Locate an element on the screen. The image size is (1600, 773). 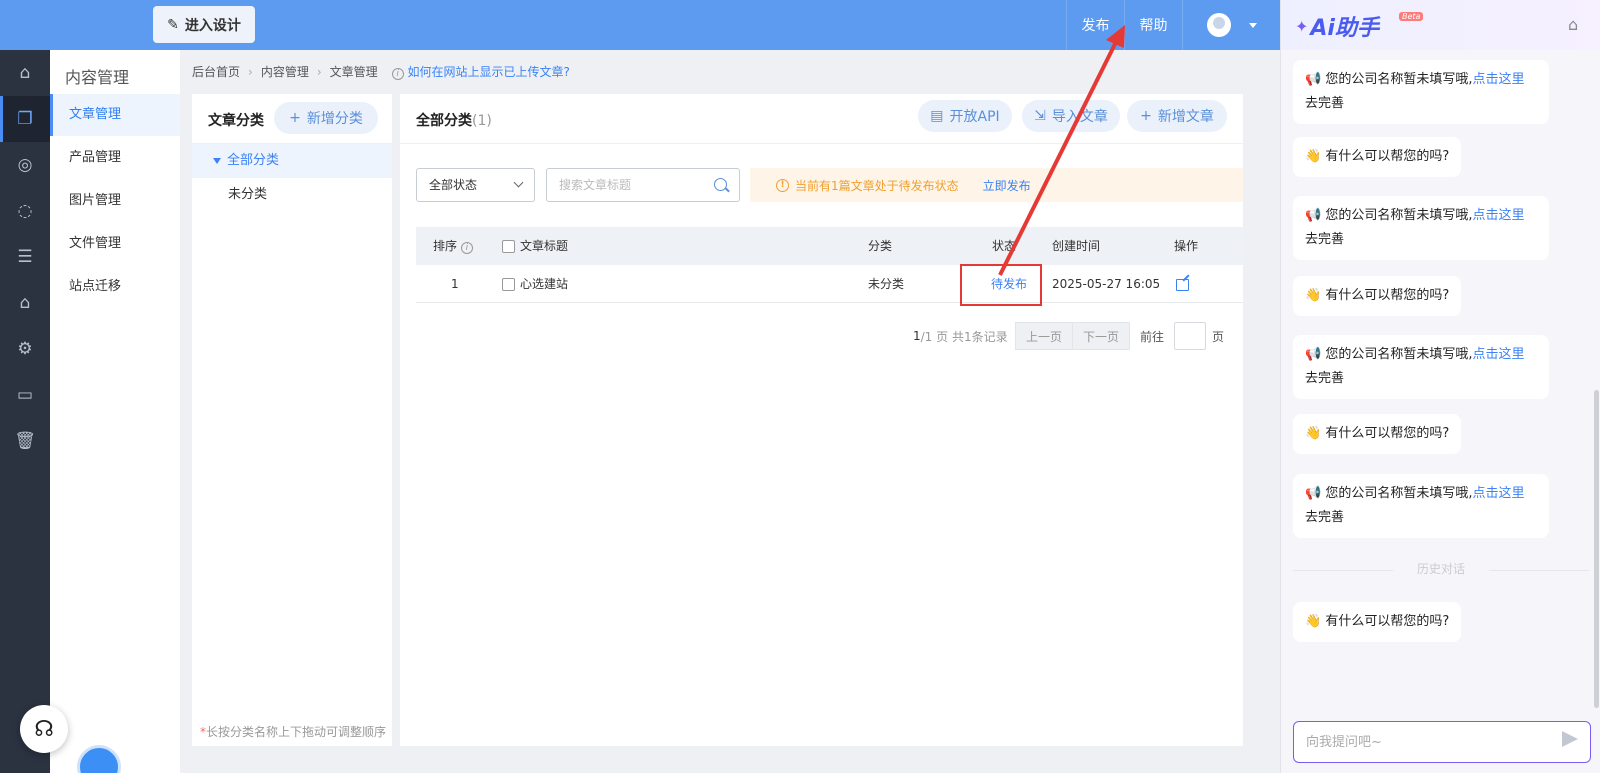
terminal-icon: ▭ is located at coordinates (25, 395).